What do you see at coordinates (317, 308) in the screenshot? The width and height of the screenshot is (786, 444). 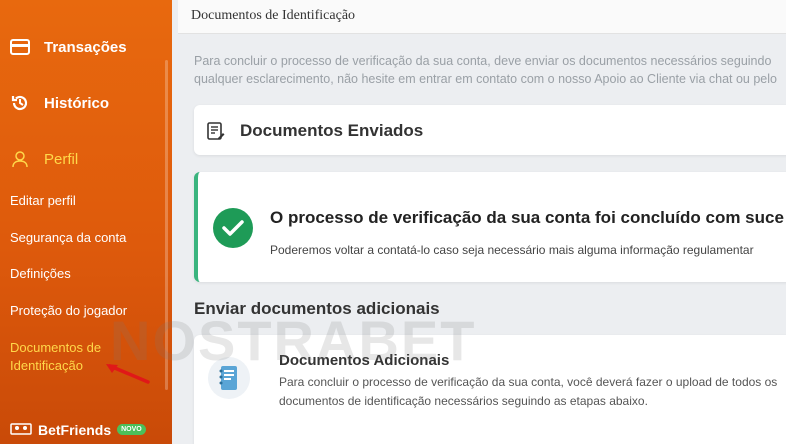 I see `section-title: Enviar documentos adicionais` at bounding box center [317, 308].